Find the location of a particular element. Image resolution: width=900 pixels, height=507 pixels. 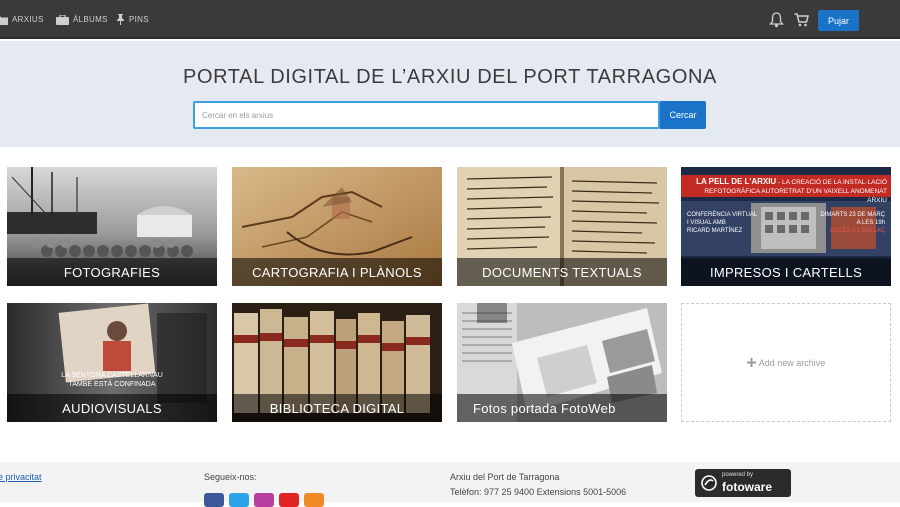

poster-right-line-2: A LES 19h is located at coordinates (870, 223).